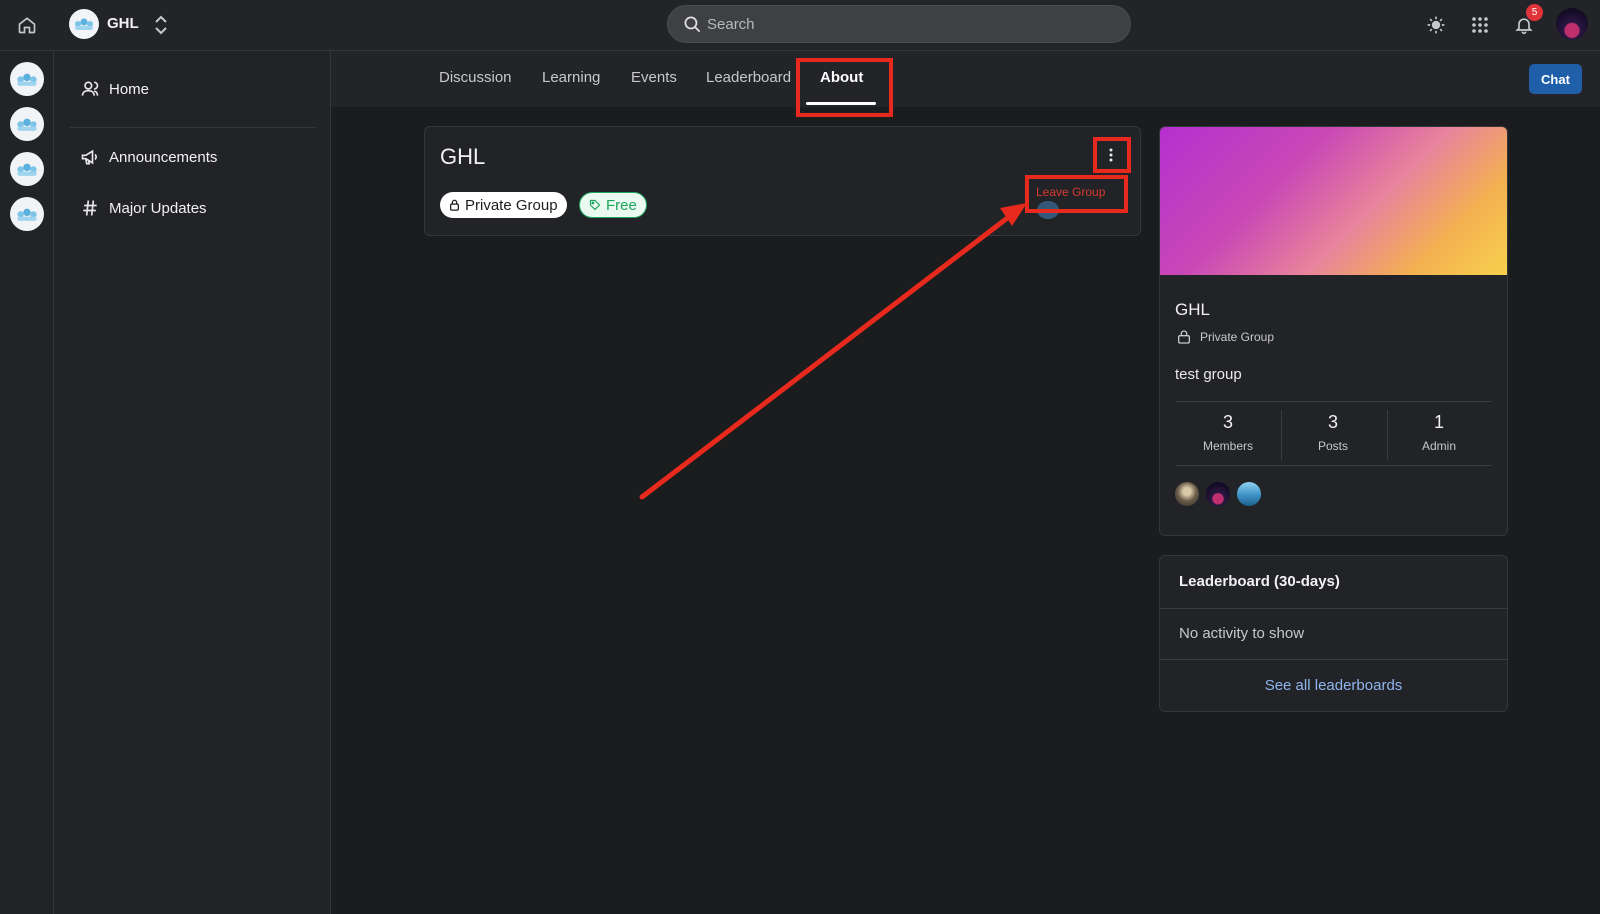  What do you see at coordinates (833, 351) in the screenshot?
I see `annotation-arrow` at bounding box center [833, 351].